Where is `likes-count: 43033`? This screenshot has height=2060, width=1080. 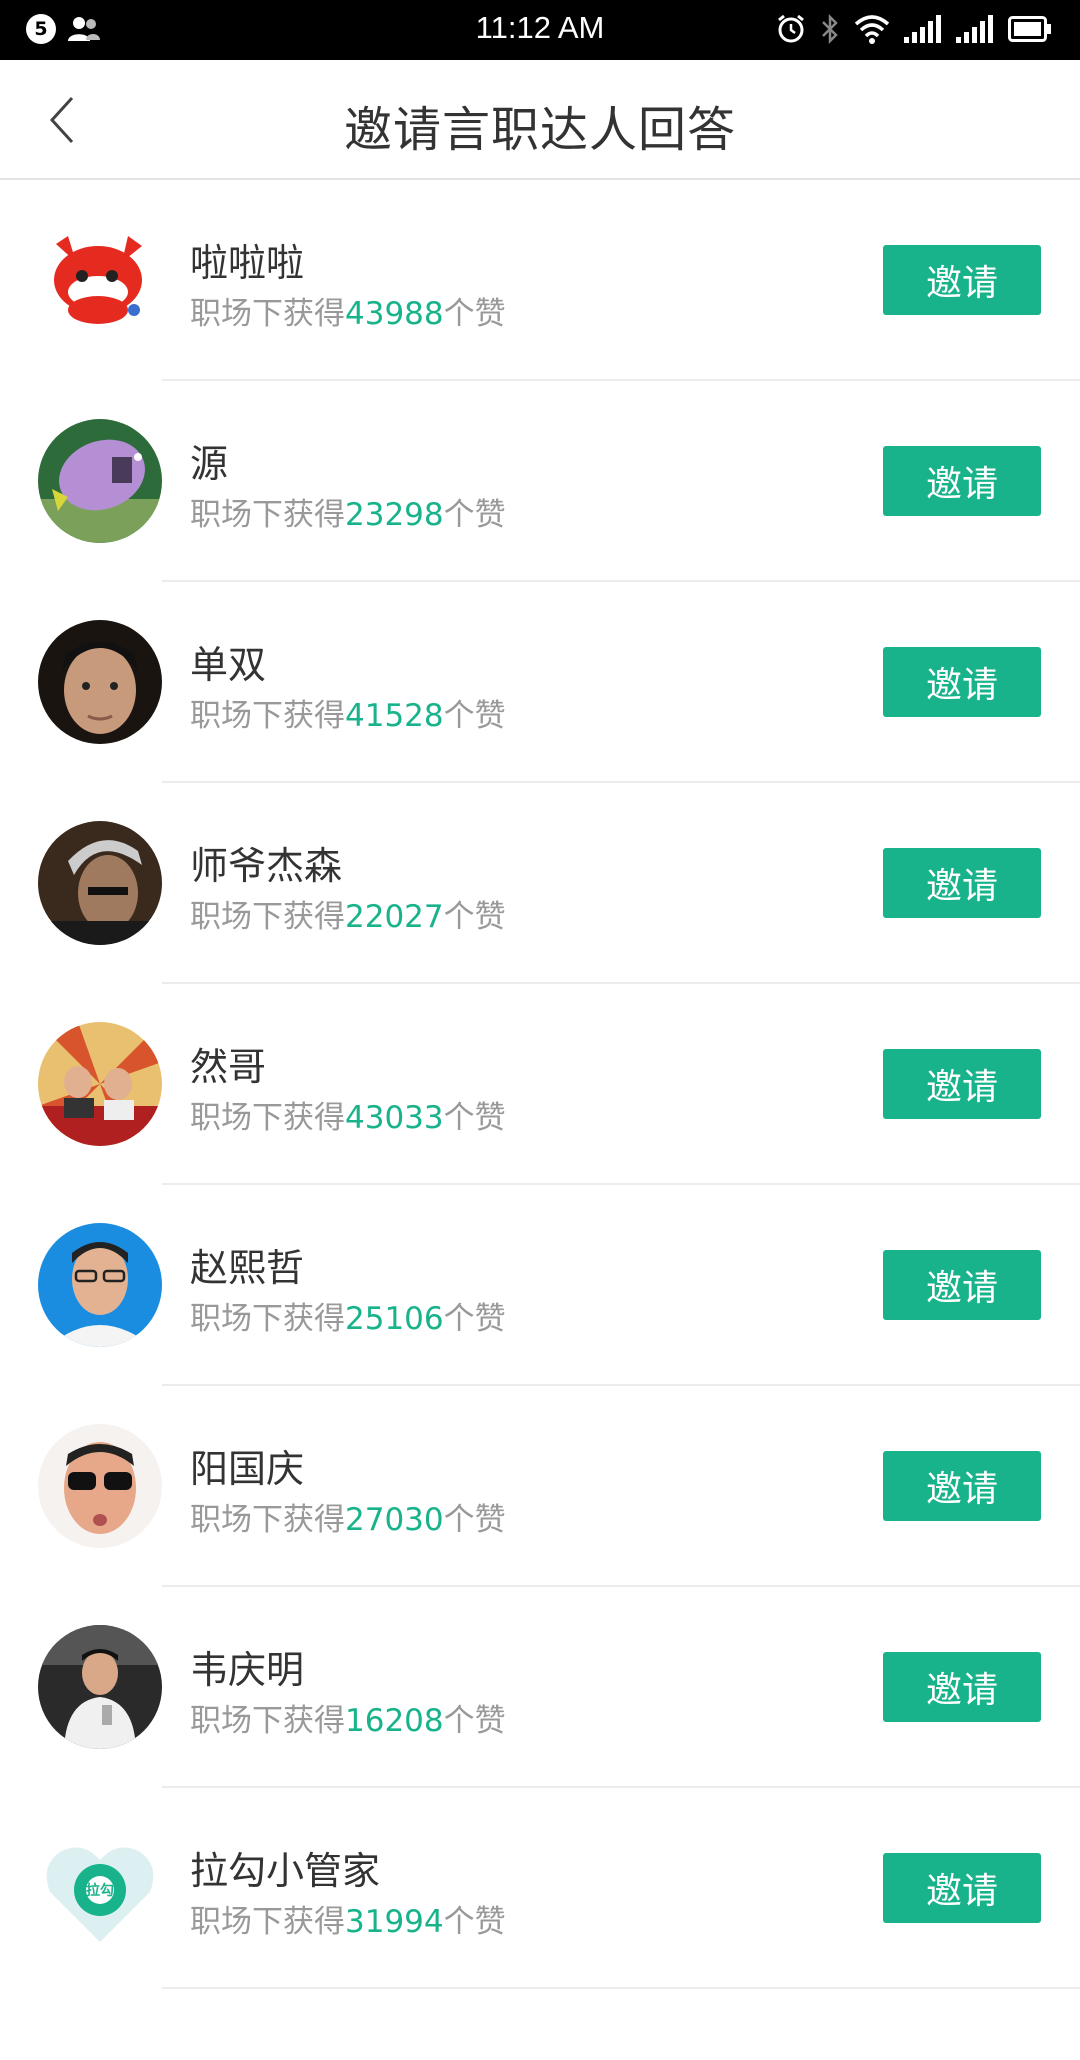 likes-count: 43033 is located at coordinates (394, 1118).